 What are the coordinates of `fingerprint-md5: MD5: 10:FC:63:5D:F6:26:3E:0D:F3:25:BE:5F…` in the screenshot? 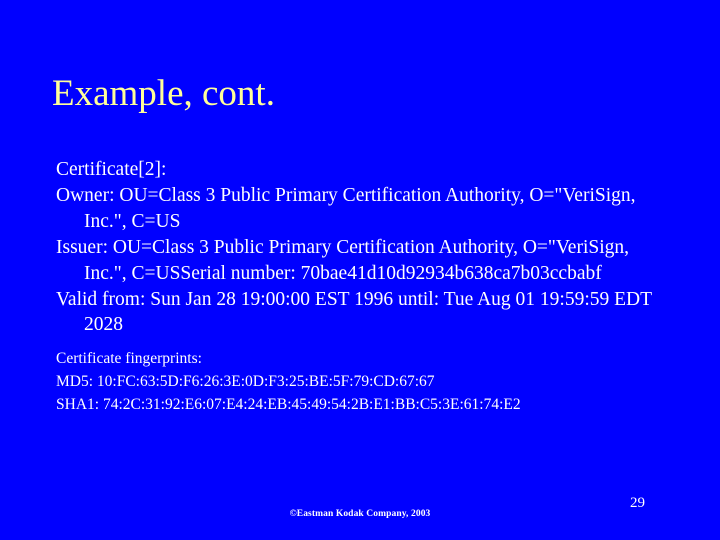 It's located at (245, 381).